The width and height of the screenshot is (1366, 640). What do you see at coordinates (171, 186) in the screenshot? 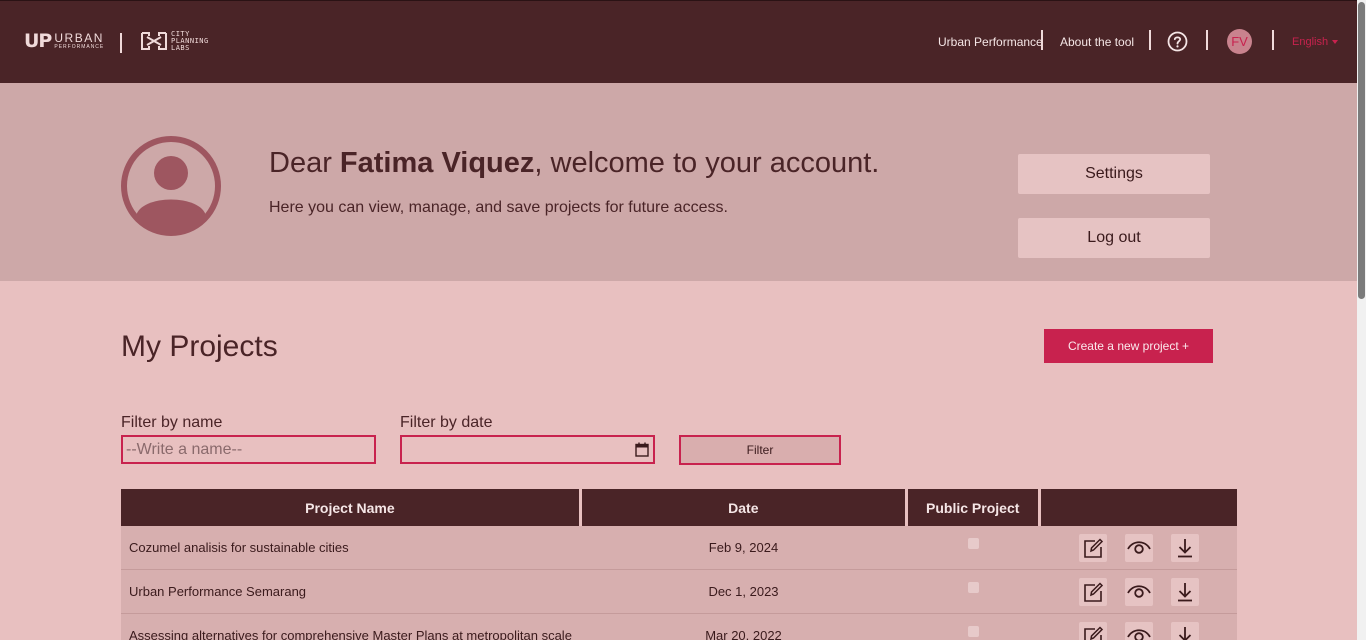
I see `user-profile-icon` at bounding box center [171, 186].